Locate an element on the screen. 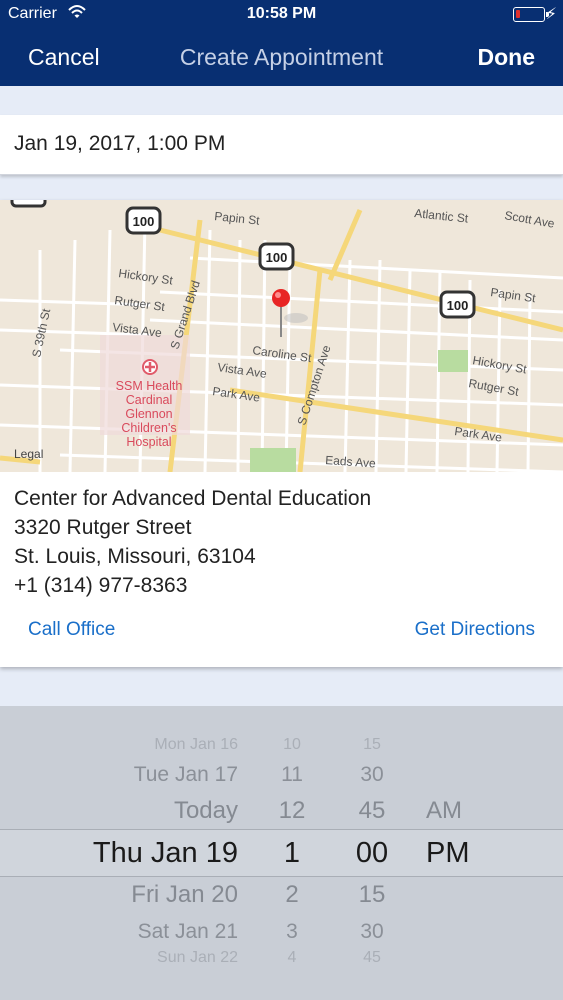 The height and width of the screenshot is (1000, 563). picker-hour: 11 is located at coordinates (292, 774).